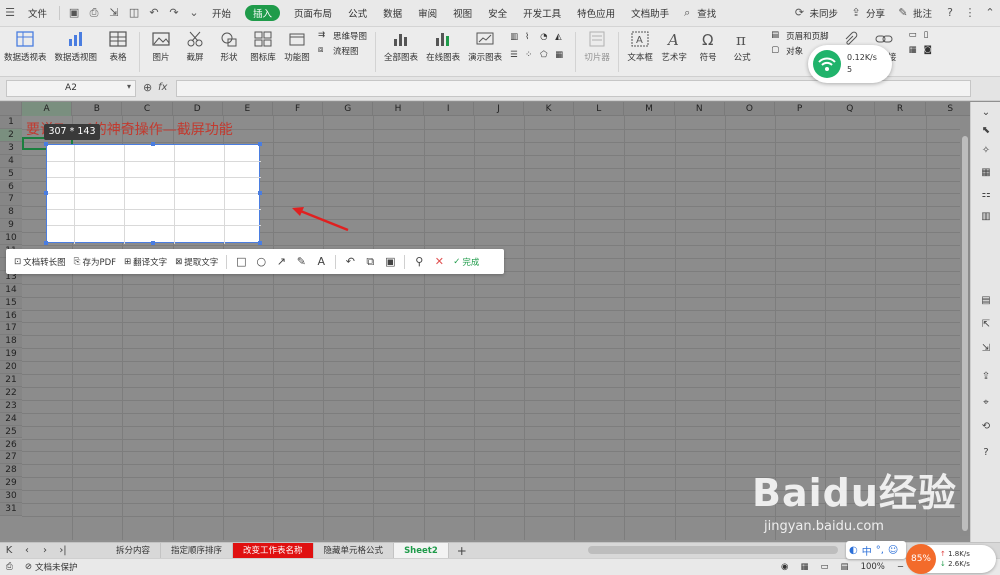 The width and height of the screenshot is (1000, 575). What do you see at coordinates (986, 151) in the screenshot?
I see `style-icon: ✧` at bounding box center [986, 151].